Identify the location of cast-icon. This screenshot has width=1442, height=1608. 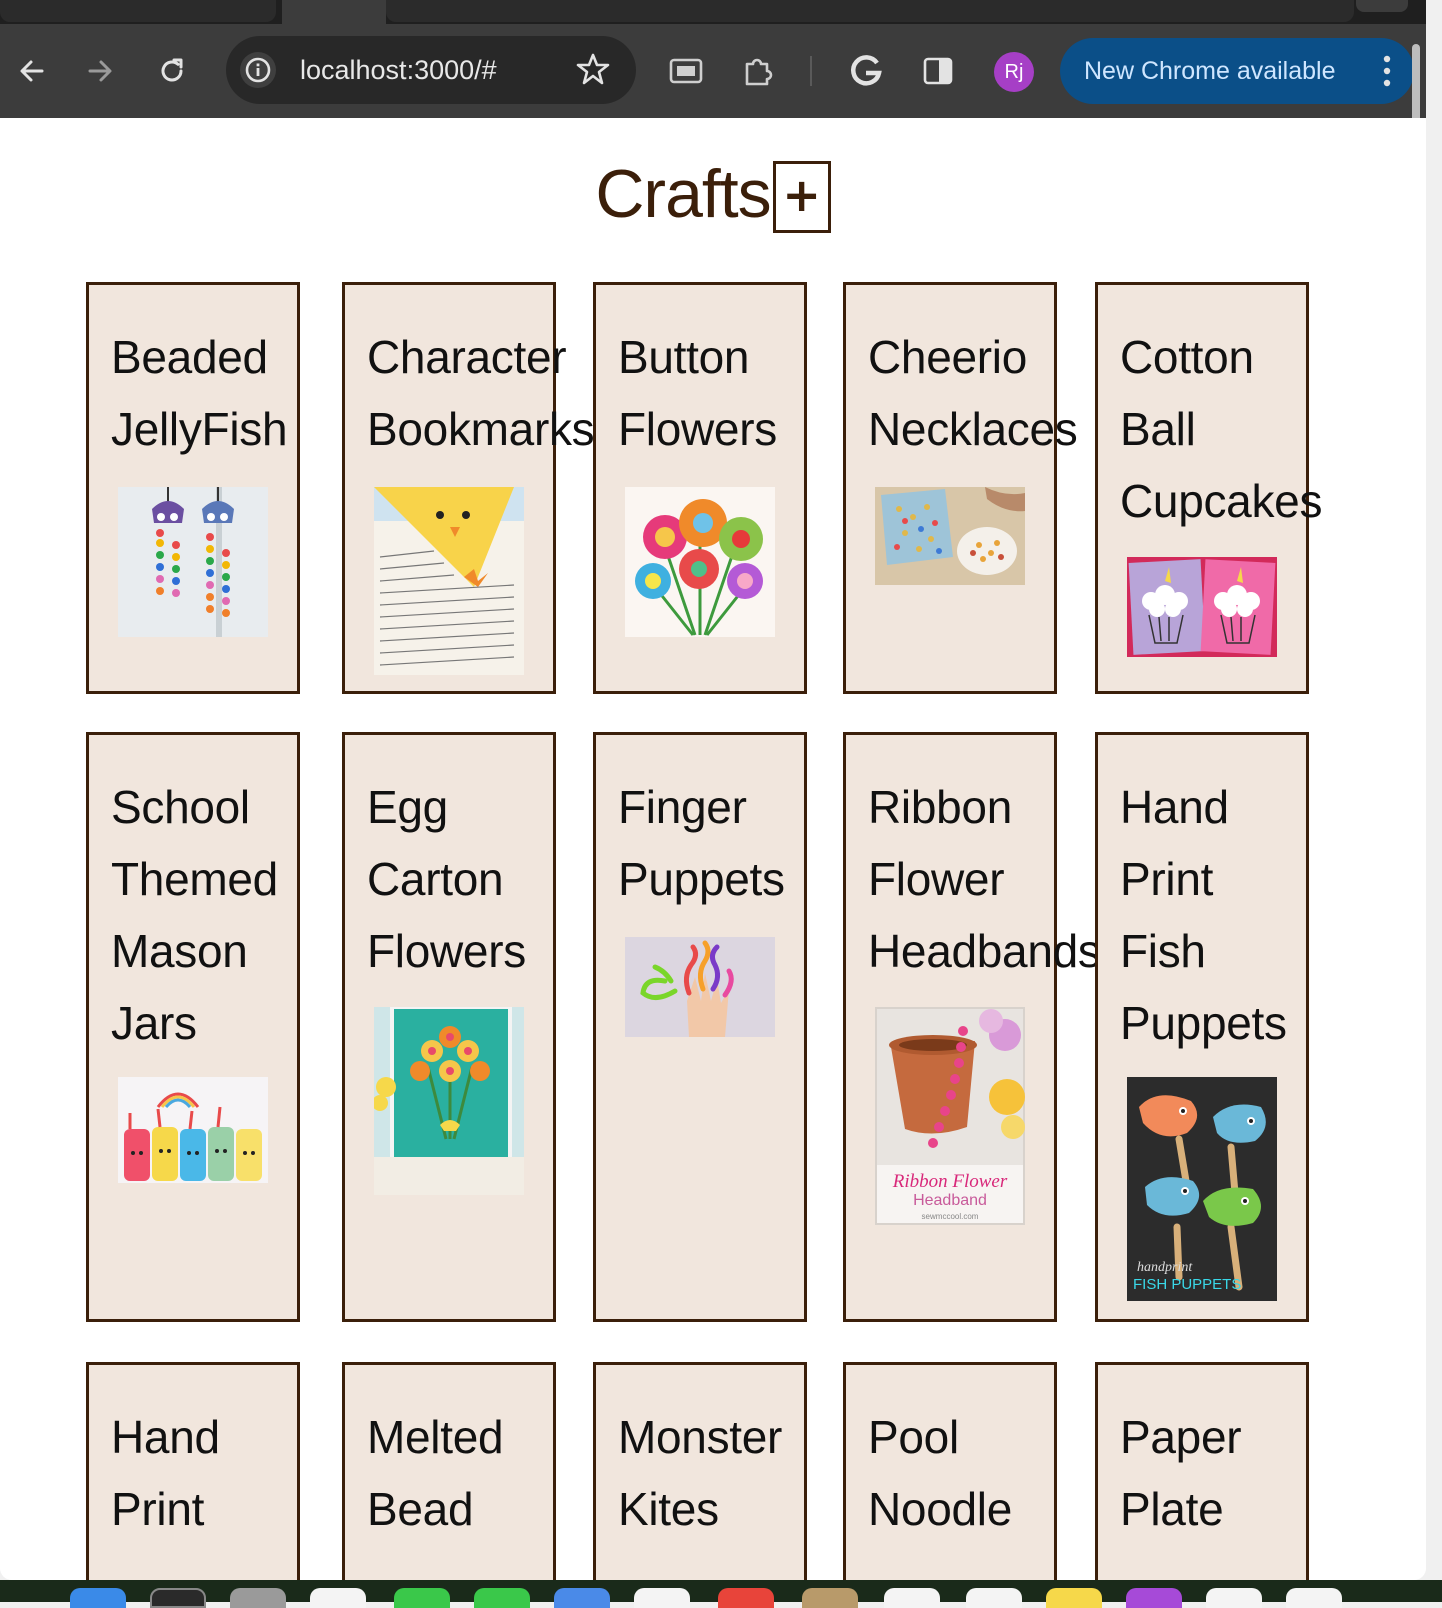
(686, 71).